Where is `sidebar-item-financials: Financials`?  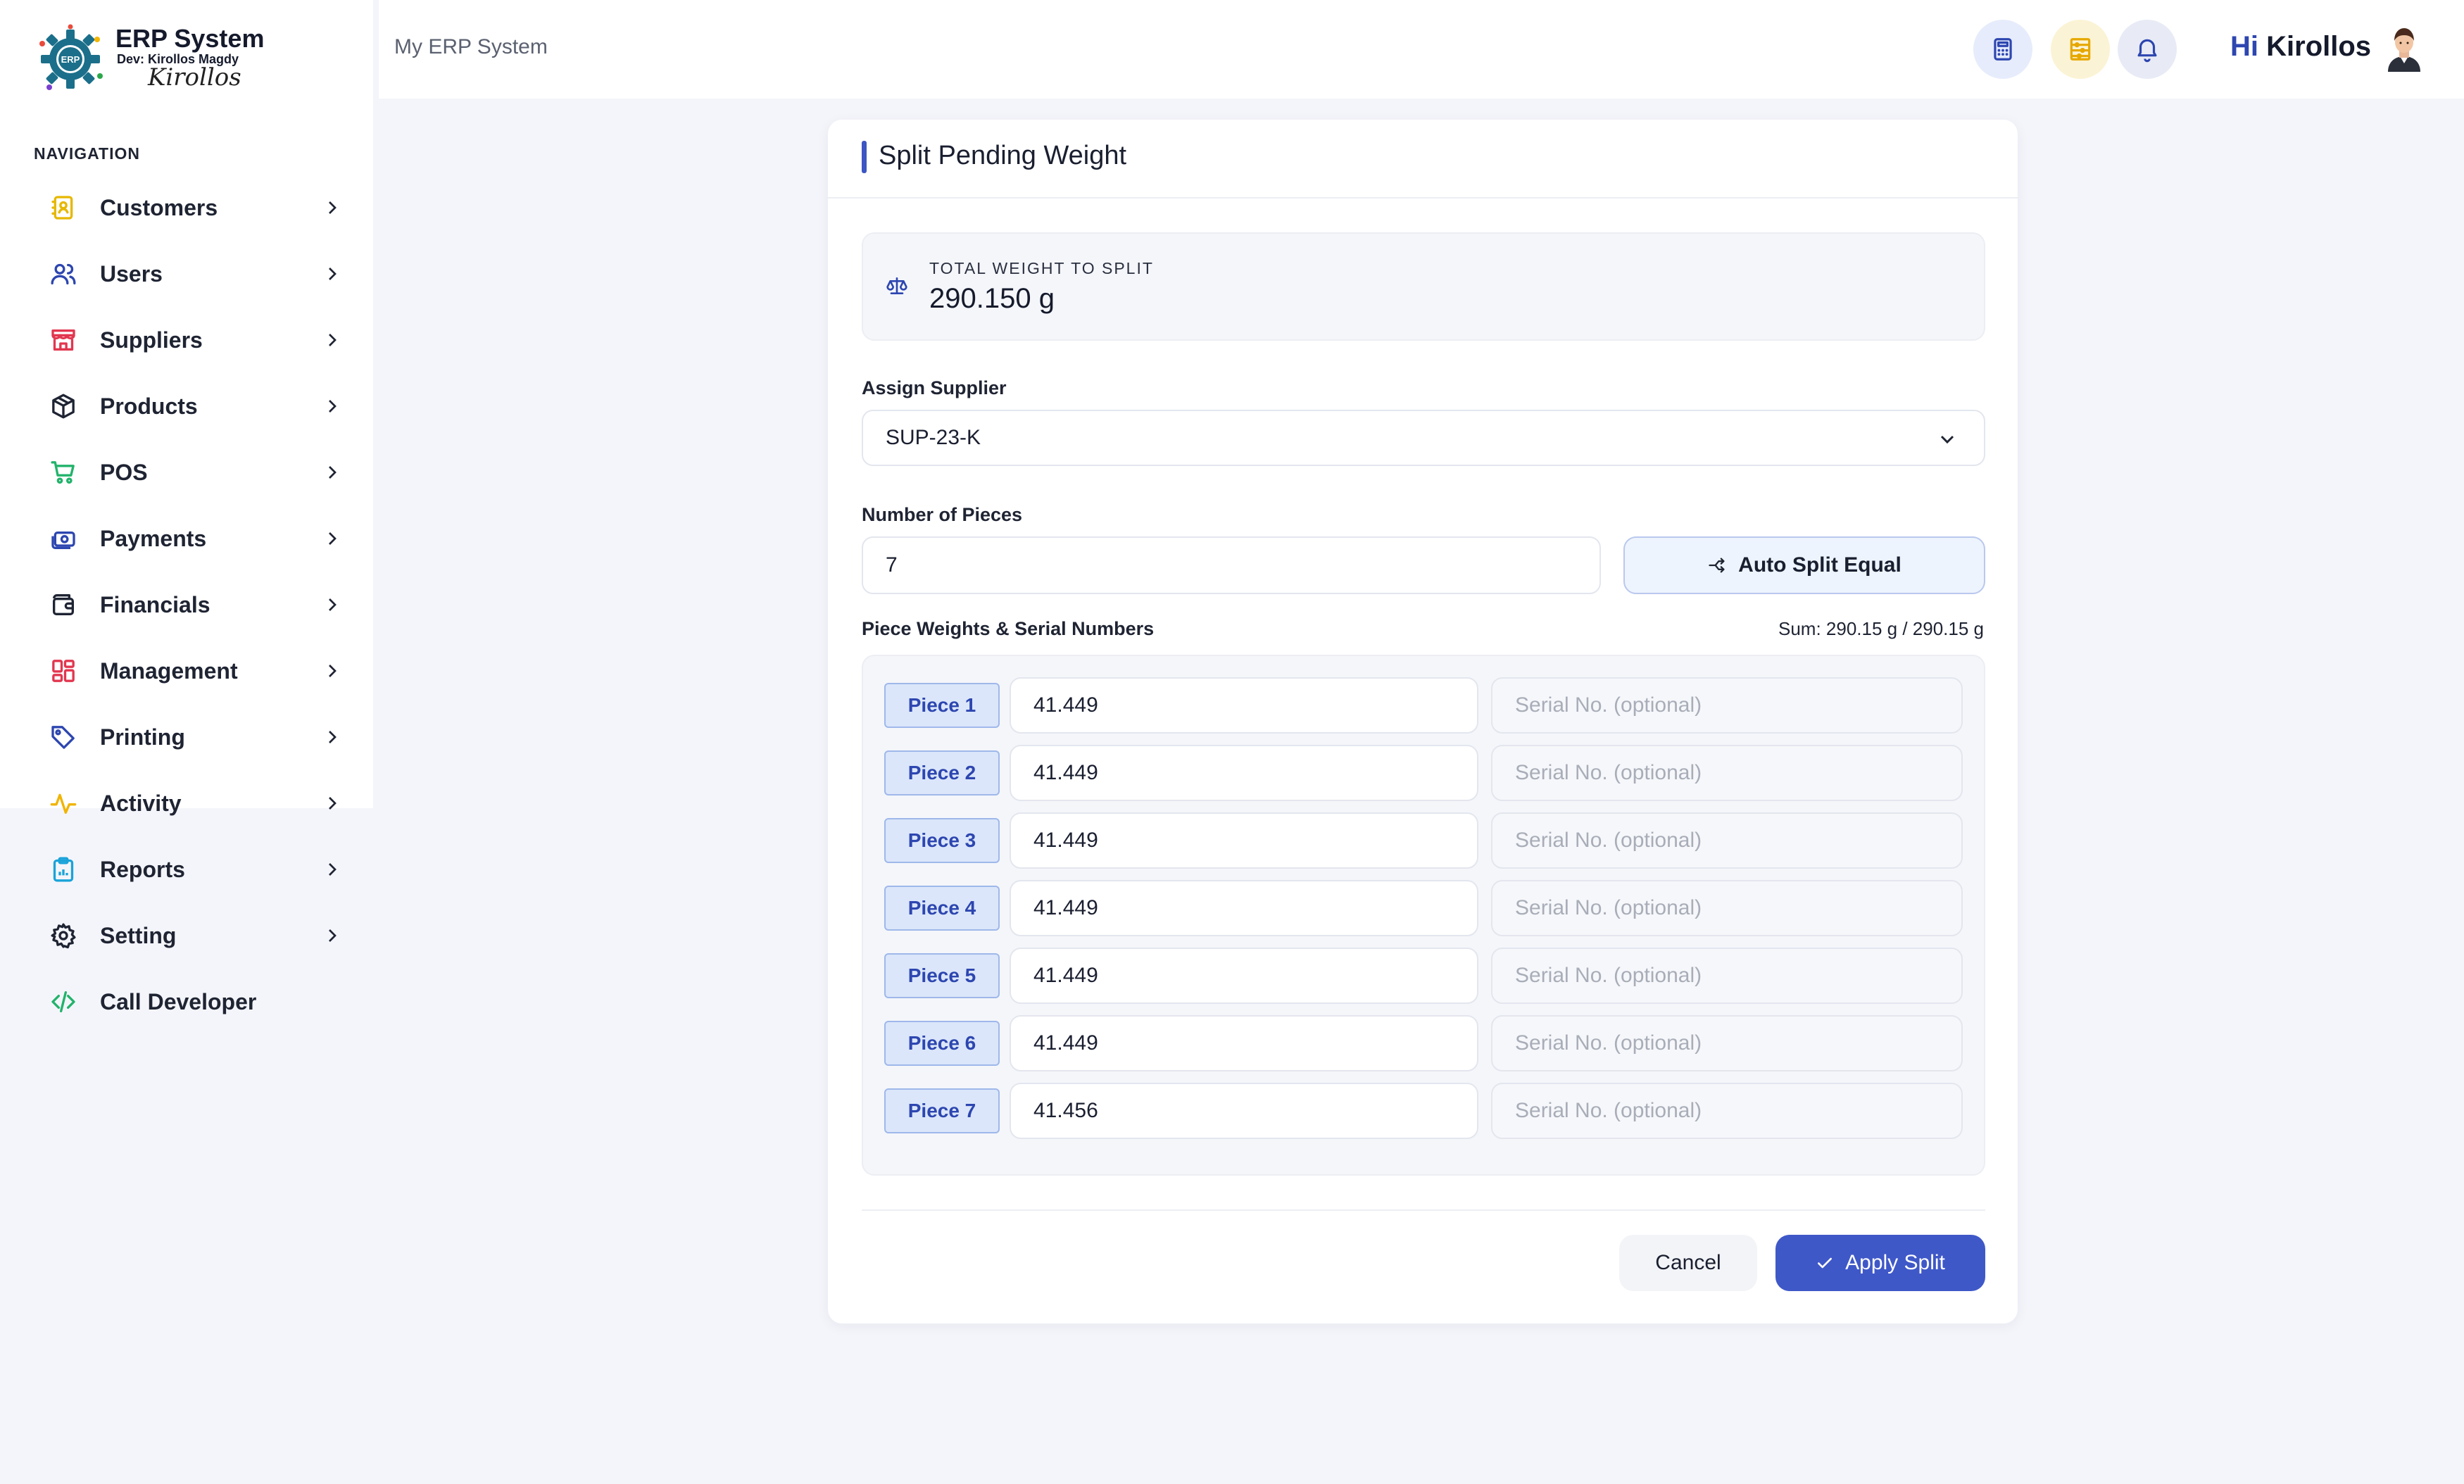
sidebar-item-financials: Financials is located at coordinates (189, 605).